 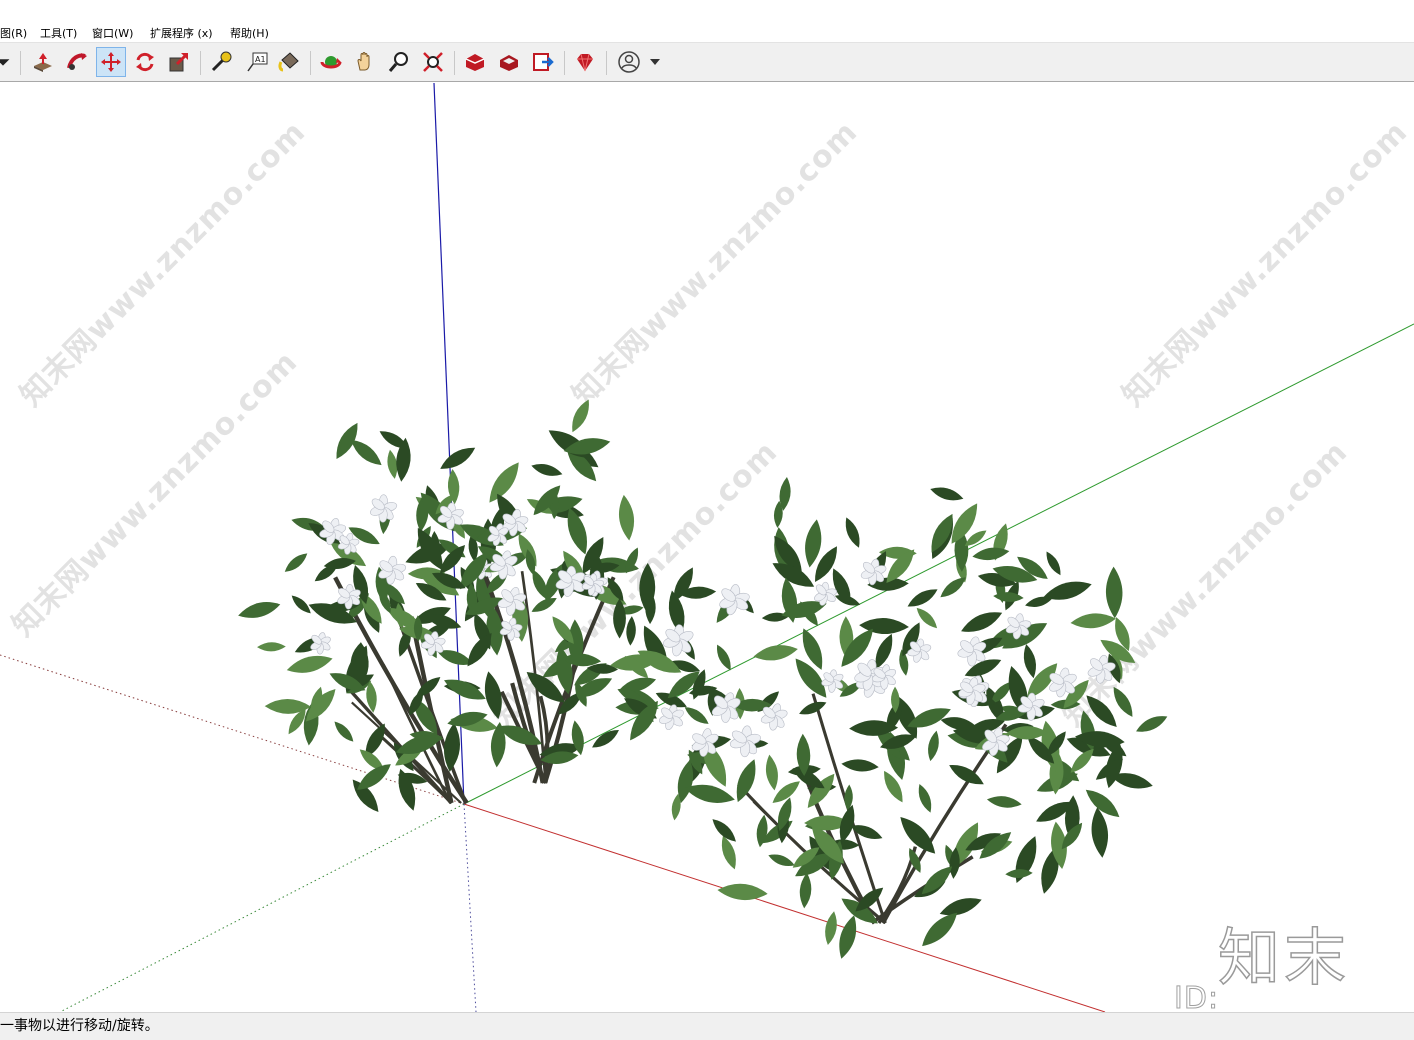 What do you see at coordinates (331, 62) in the screenshot?
I see `orbit-icon` at bounding box center [331, 62].